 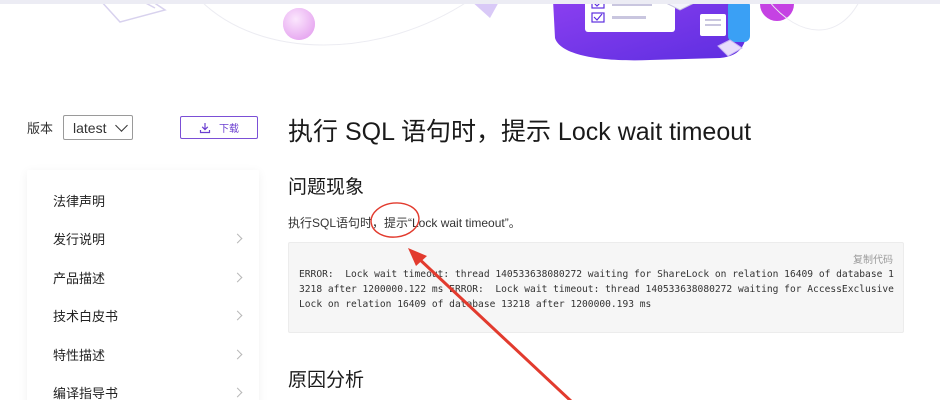 What do you see at coordinates (520, 132) in the screenshot?
I see `page-title: 执行 SQL 语句时，提示 Lock wait timeout` at bounding box center [520, 132].